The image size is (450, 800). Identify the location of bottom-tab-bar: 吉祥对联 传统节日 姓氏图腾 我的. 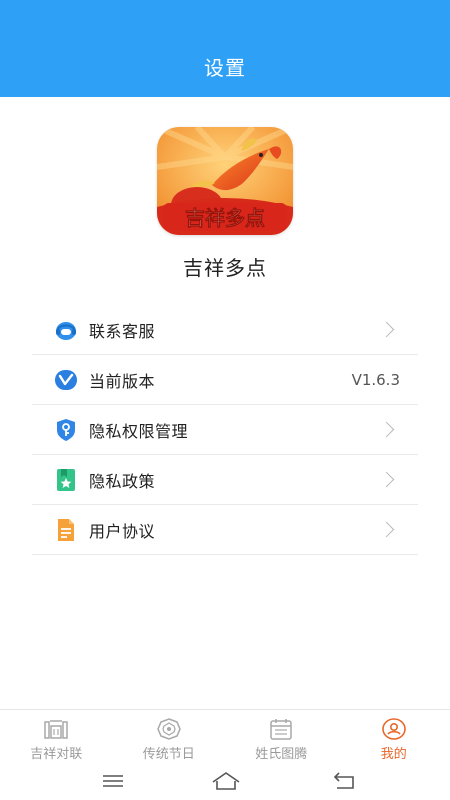
(225, 737).